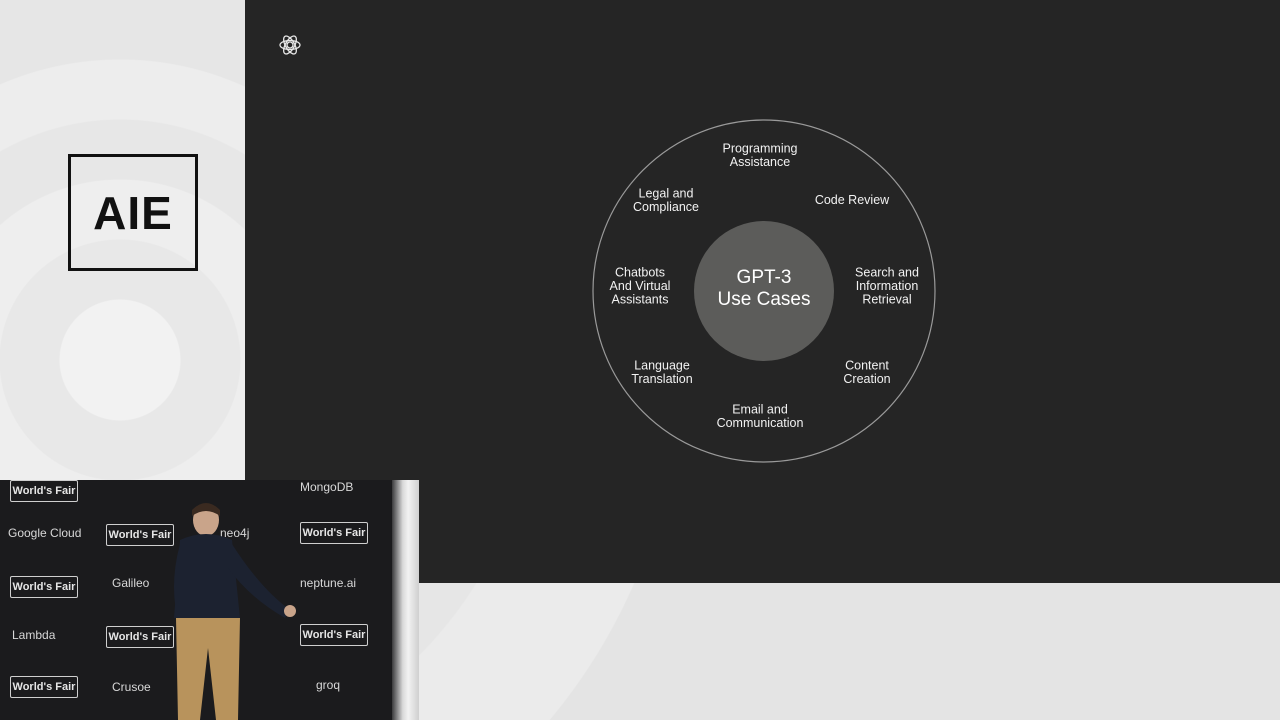 The image size is (1280, 720). I want to click on sponsor-logo: Galileo, so click(131, 583).